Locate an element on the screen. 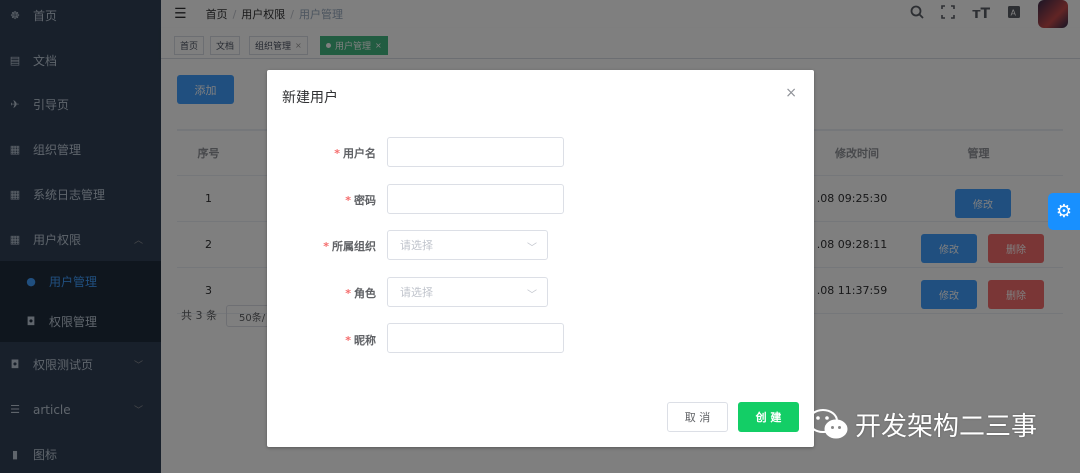 This screenshot has width=1080, height=473. nickname-input is located at coordinates (475, 338).